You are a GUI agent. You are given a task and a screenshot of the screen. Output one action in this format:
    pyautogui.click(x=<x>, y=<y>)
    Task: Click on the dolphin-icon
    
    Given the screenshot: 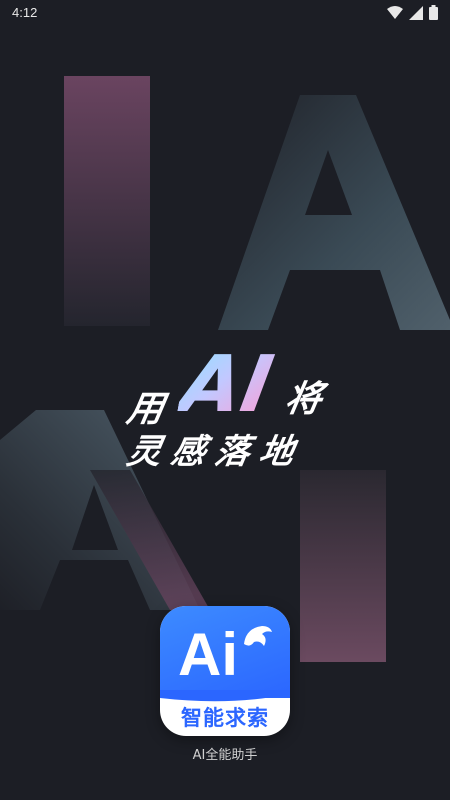 What is the action you would take?
    pyautogui.click(x=258, y=636)
    